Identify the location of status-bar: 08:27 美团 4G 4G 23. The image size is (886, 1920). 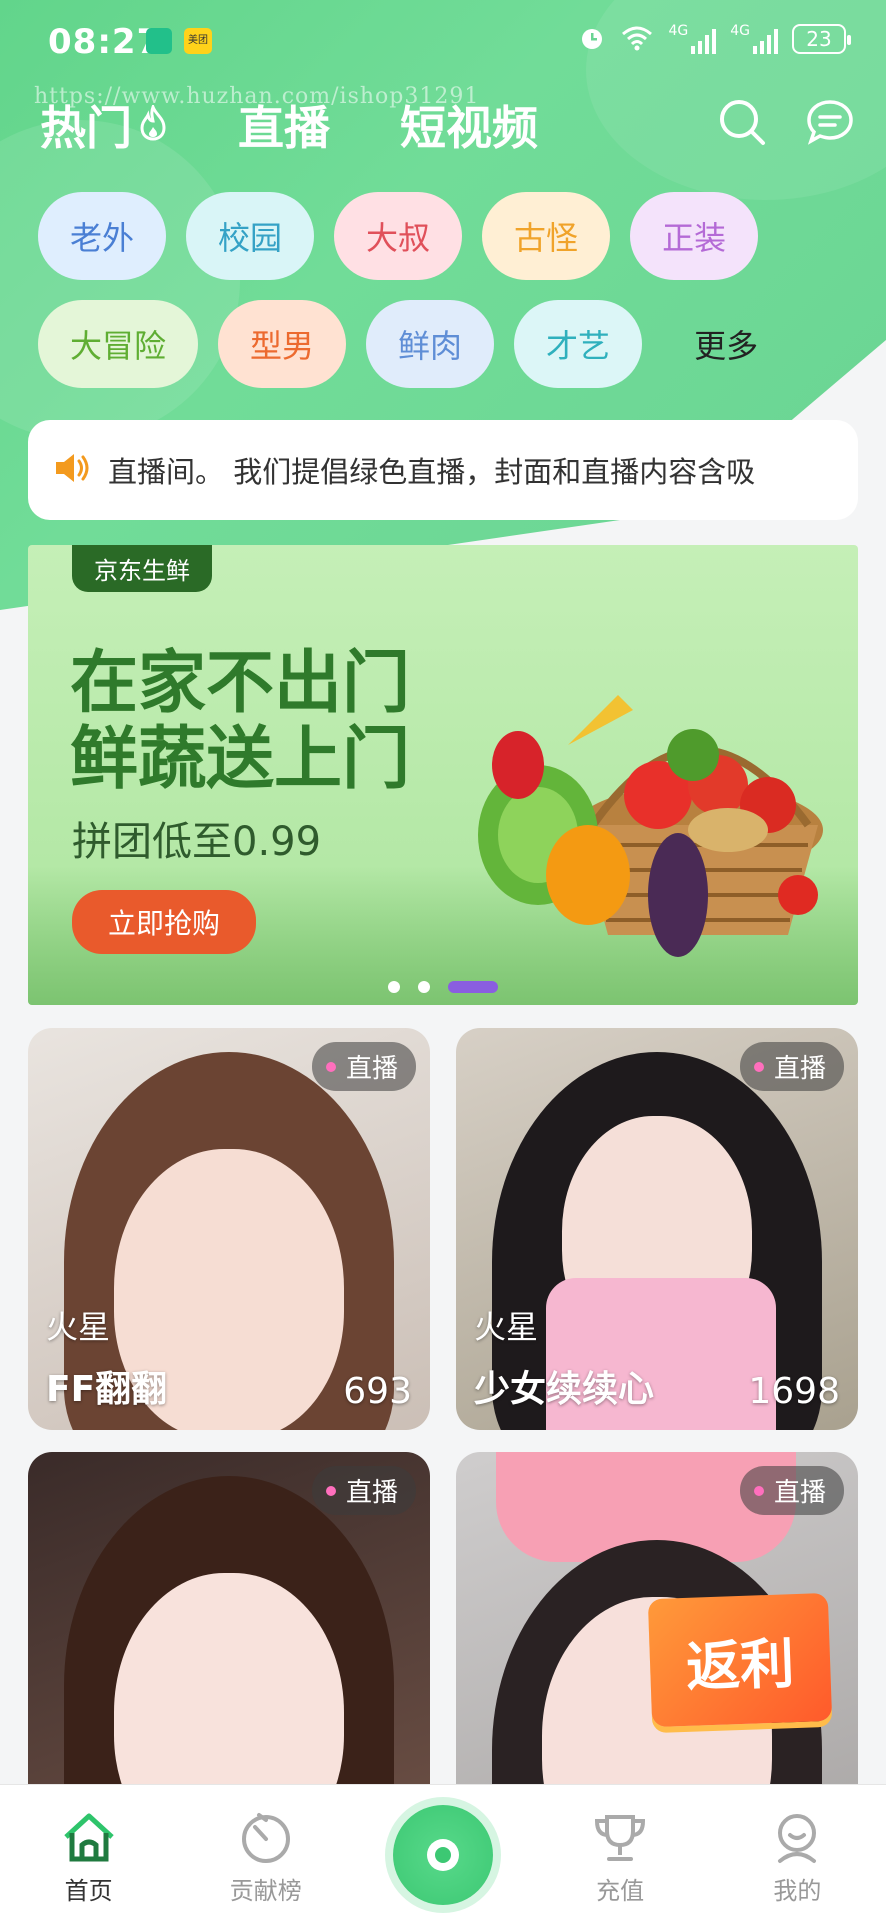
(443, 42).